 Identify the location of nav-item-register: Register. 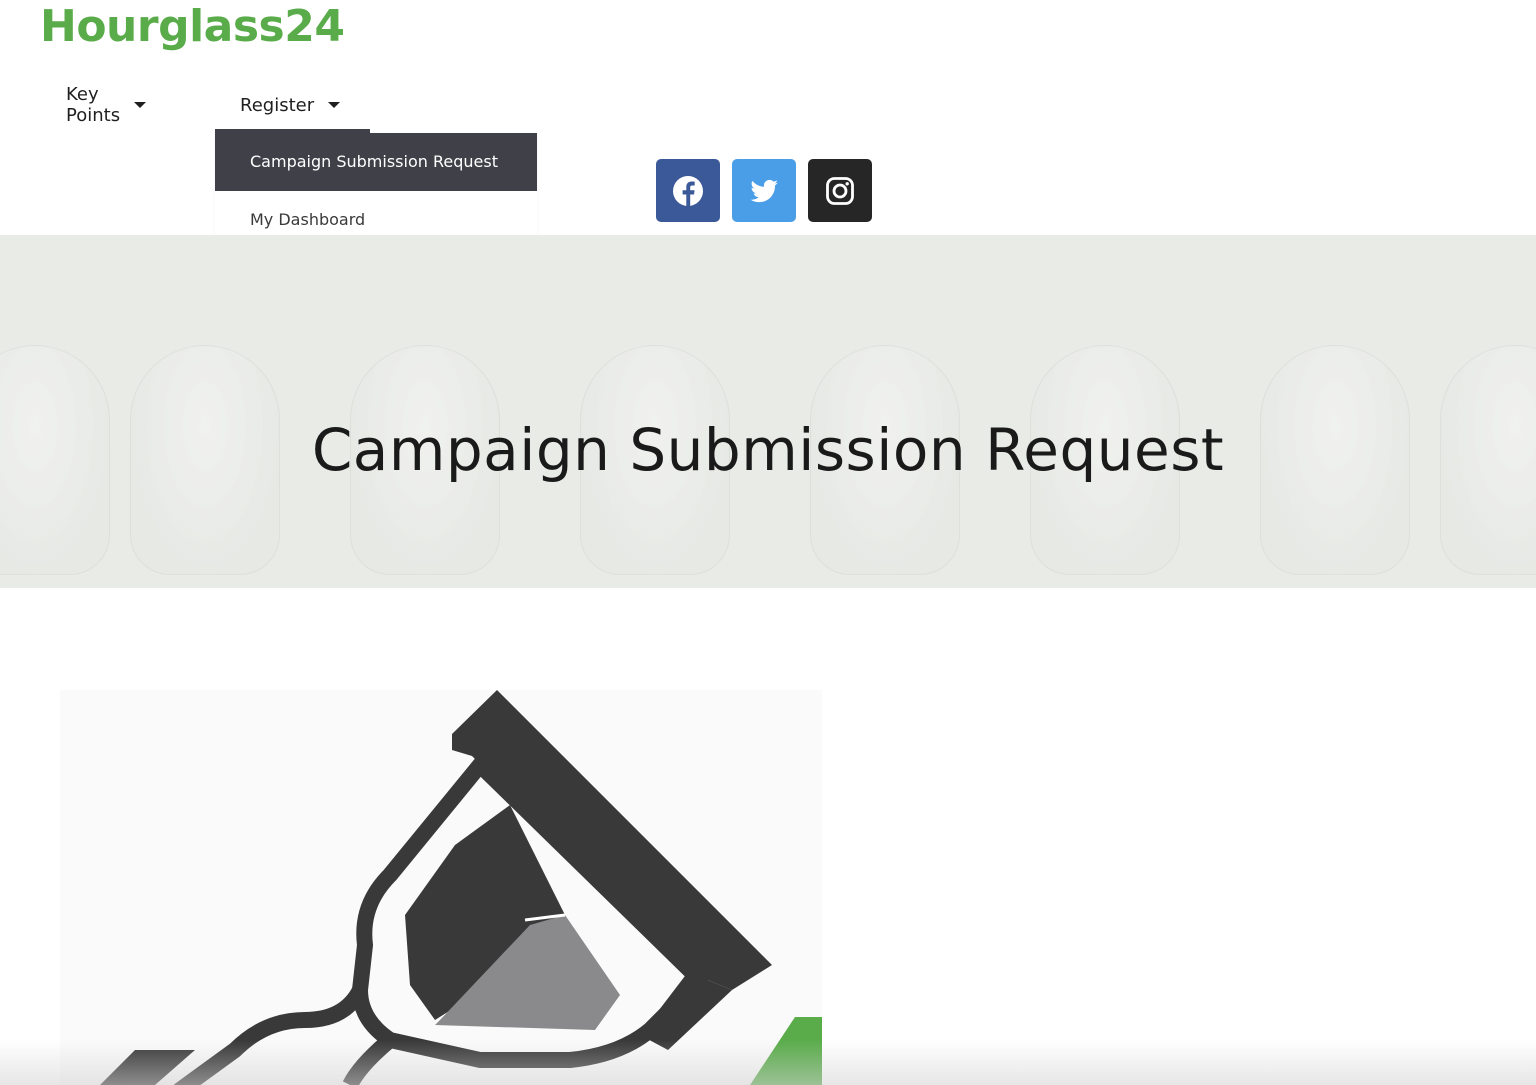
(290, 105).